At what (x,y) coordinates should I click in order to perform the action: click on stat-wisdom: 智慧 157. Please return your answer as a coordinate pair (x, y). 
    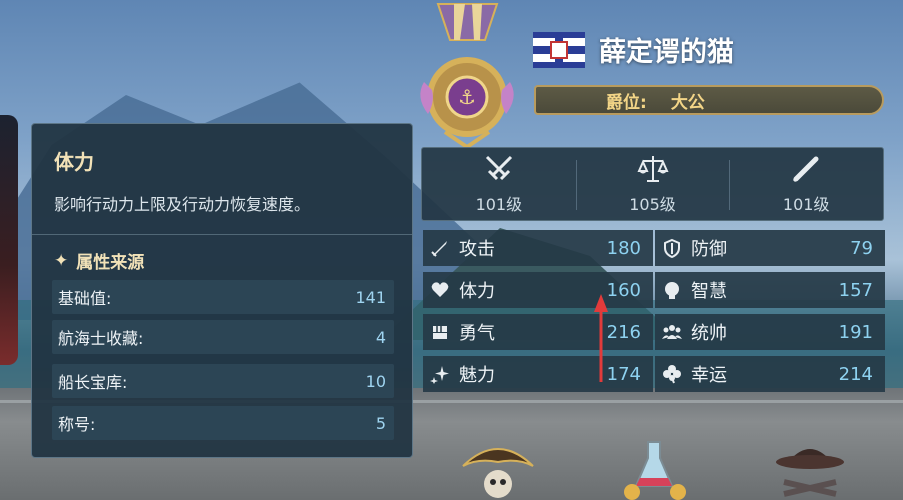
    Looking at the image, I should click on (770, 290).